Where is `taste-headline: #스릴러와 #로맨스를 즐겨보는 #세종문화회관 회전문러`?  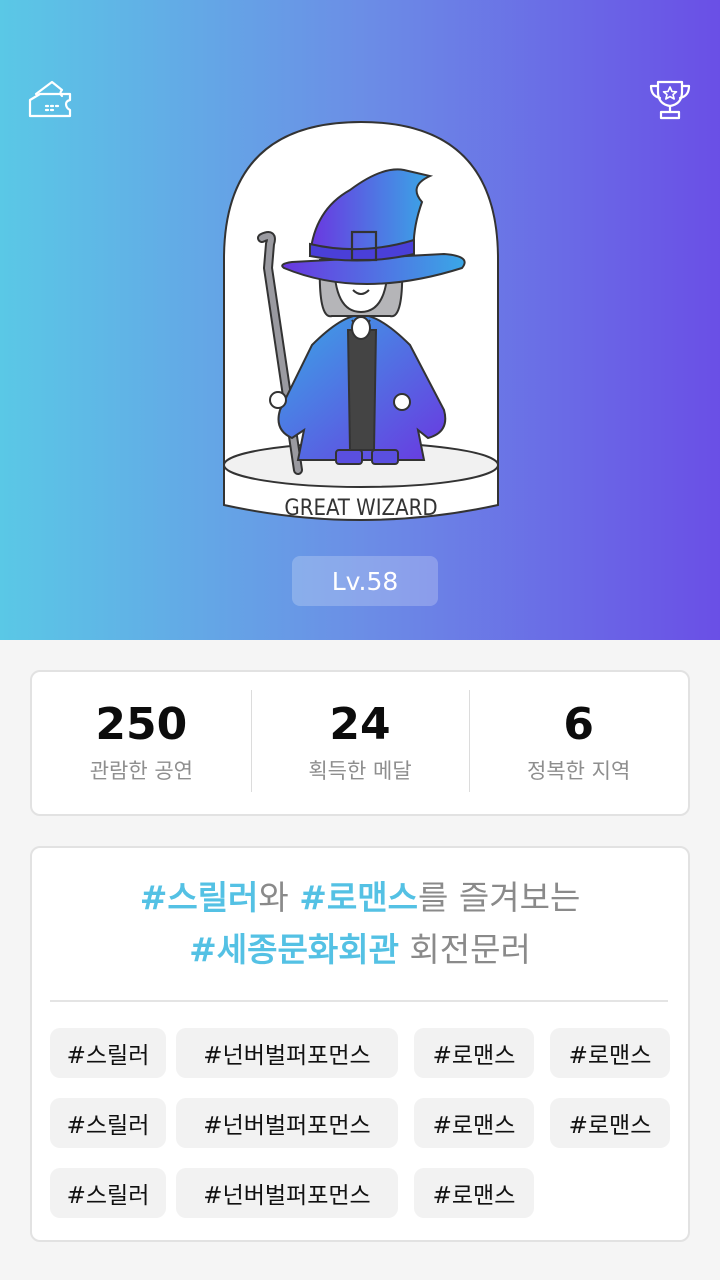 taste-headline: #스릴러와 #로맨스를 즐겨보는 #세종문화회관 회전문러 is located at coordinates (360, 924).